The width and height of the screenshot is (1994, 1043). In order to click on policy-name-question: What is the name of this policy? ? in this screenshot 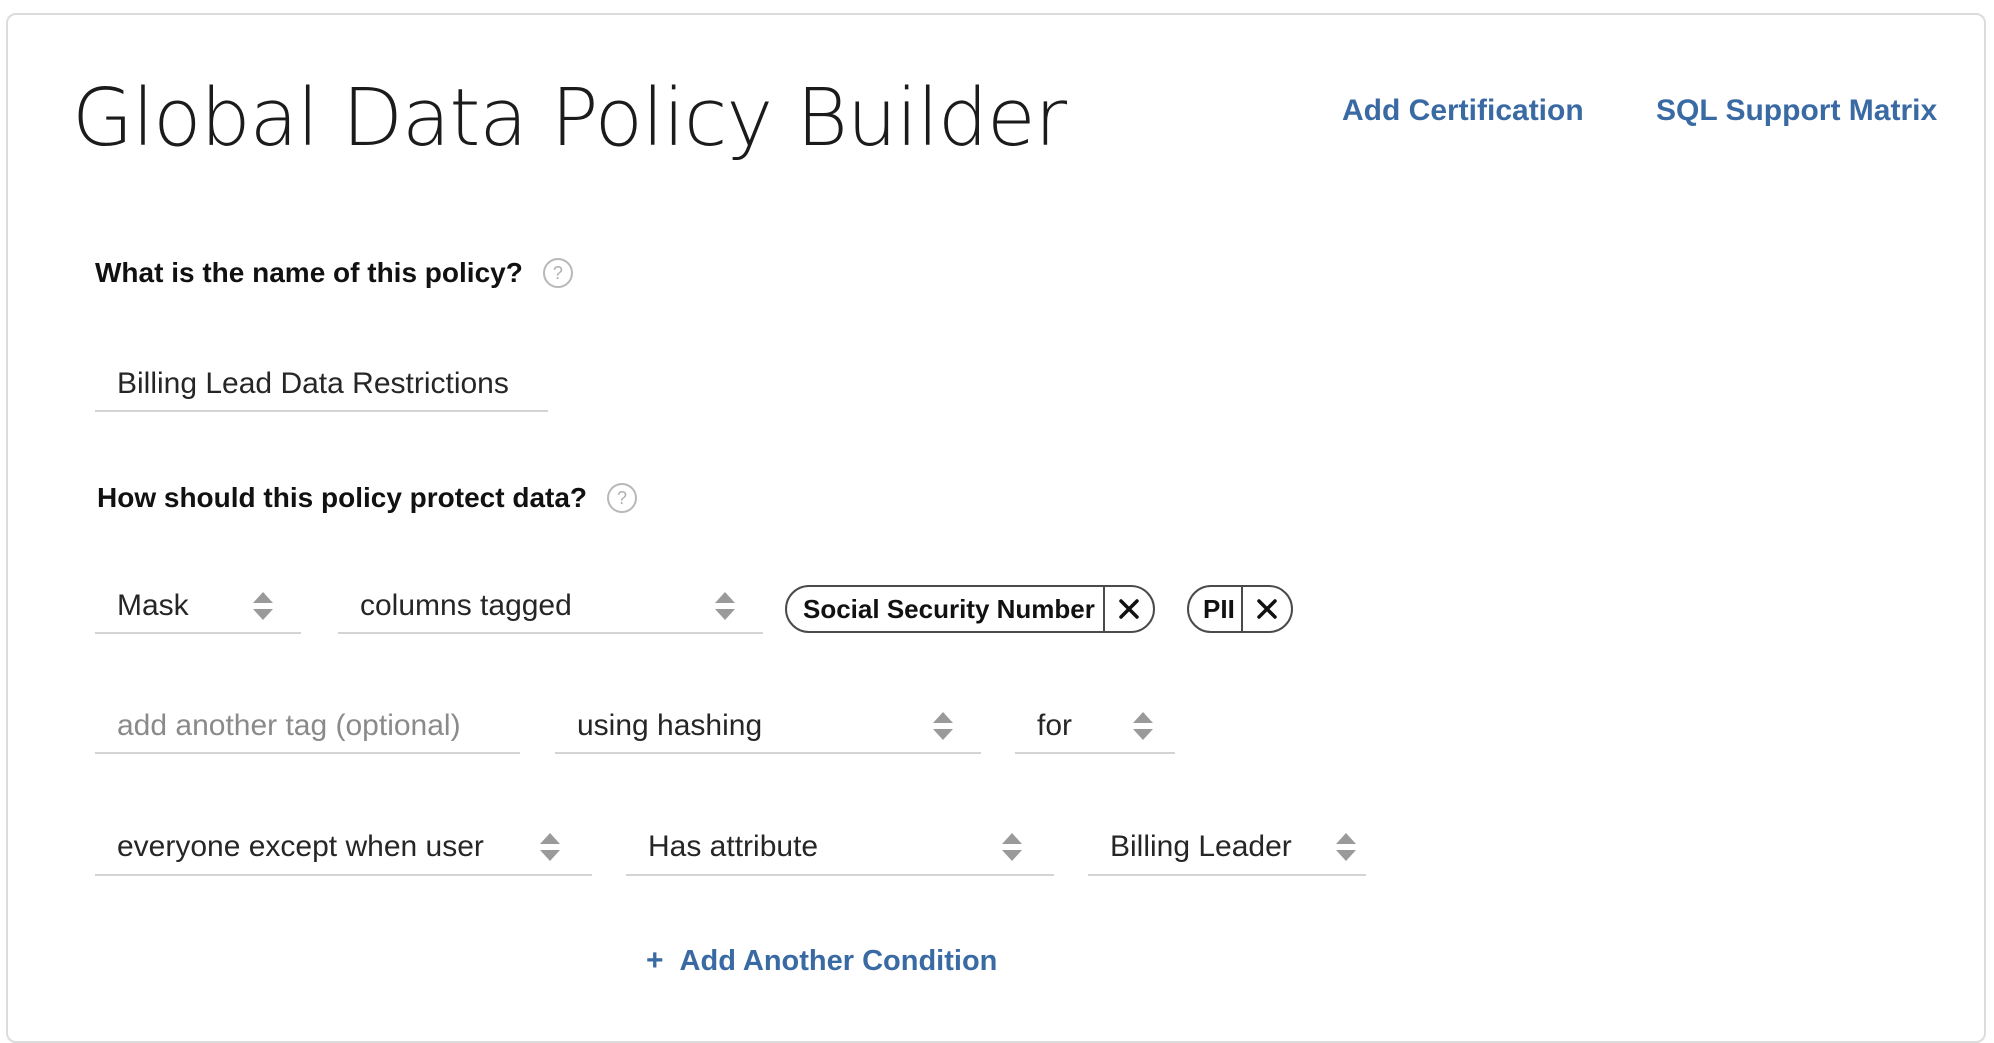, I will do `click(334, 273)`.